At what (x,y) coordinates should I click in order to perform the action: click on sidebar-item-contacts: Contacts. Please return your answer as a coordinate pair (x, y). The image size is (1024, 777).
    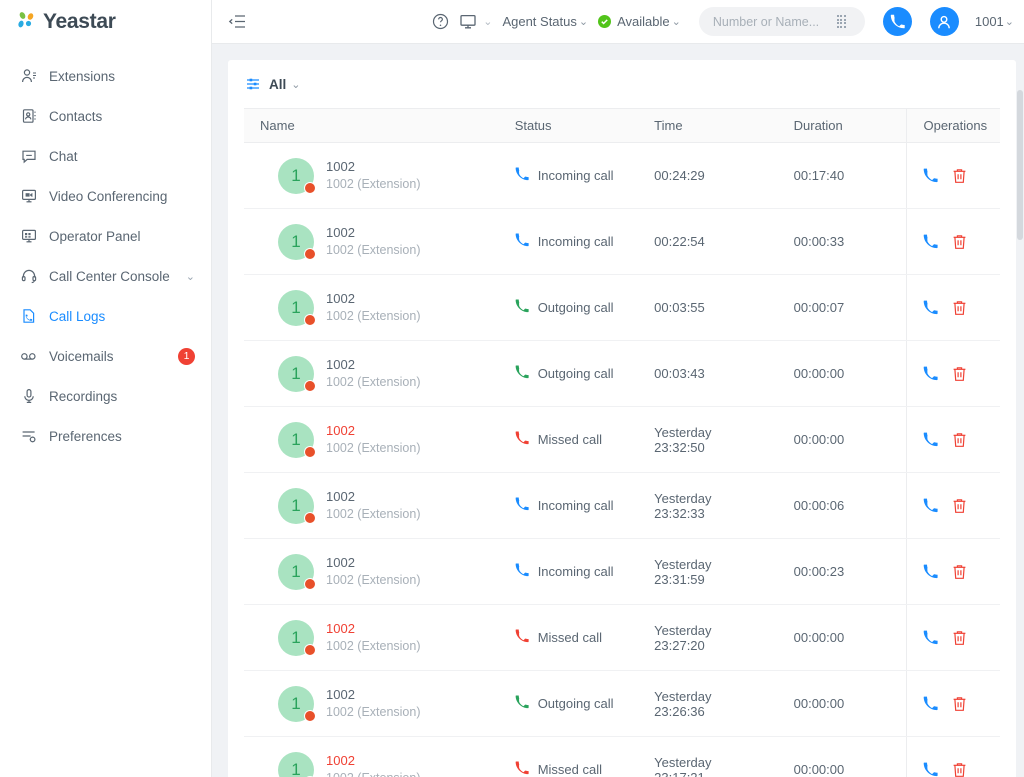
    Looking at the image, I should click on (105, 116).